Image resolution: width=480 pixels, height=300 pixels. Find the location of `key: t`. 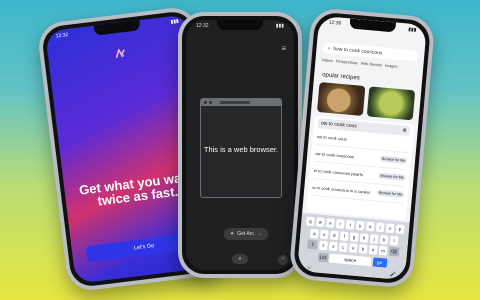

key: t is located at coordinates (350, 224).